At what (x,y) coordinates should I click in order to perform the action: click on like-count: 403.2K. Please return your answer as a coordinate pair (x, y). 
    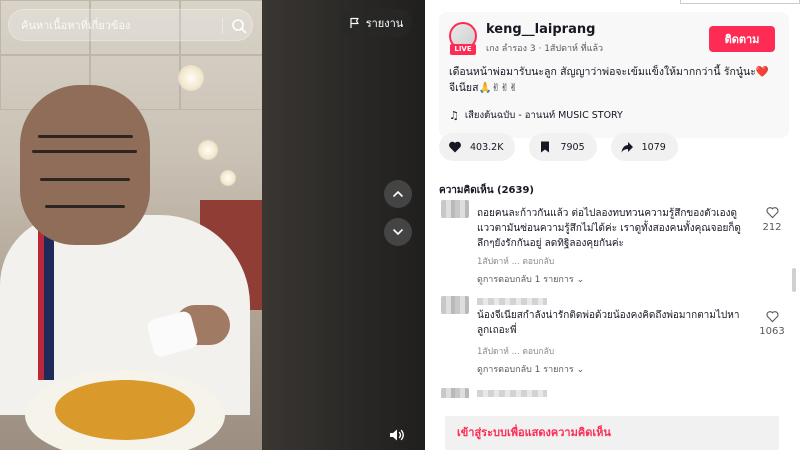
    Looking at the image, I should click on (487, 147).